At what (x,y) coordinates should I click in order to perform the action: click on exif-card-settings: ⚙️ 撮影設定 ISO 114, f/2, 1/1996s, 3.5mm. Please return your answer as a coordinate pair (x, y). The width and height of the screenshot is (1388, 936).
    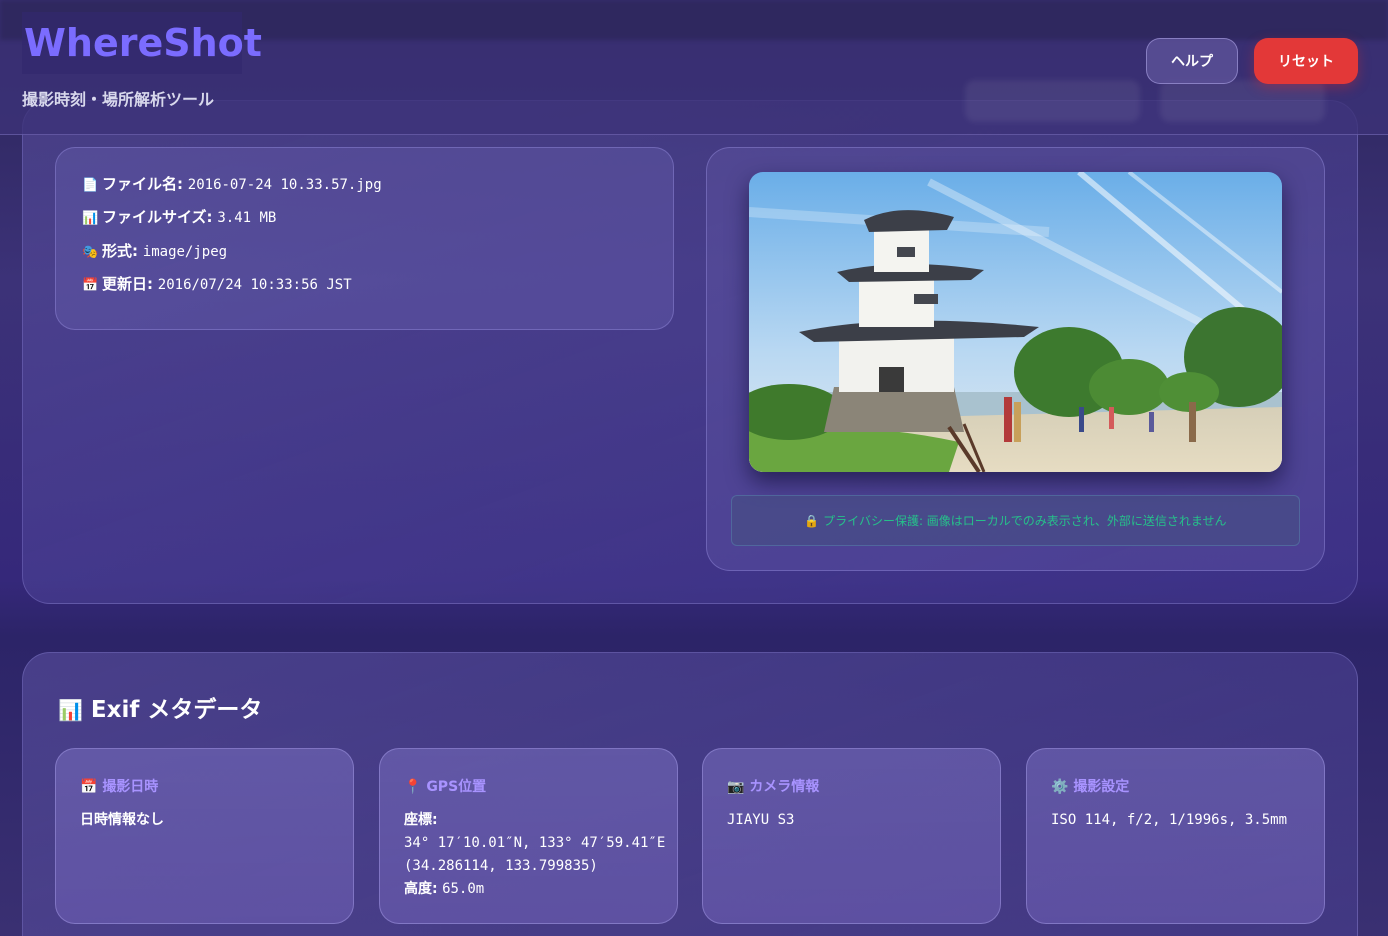
    Looking at the image, I should click on (1175, 836).